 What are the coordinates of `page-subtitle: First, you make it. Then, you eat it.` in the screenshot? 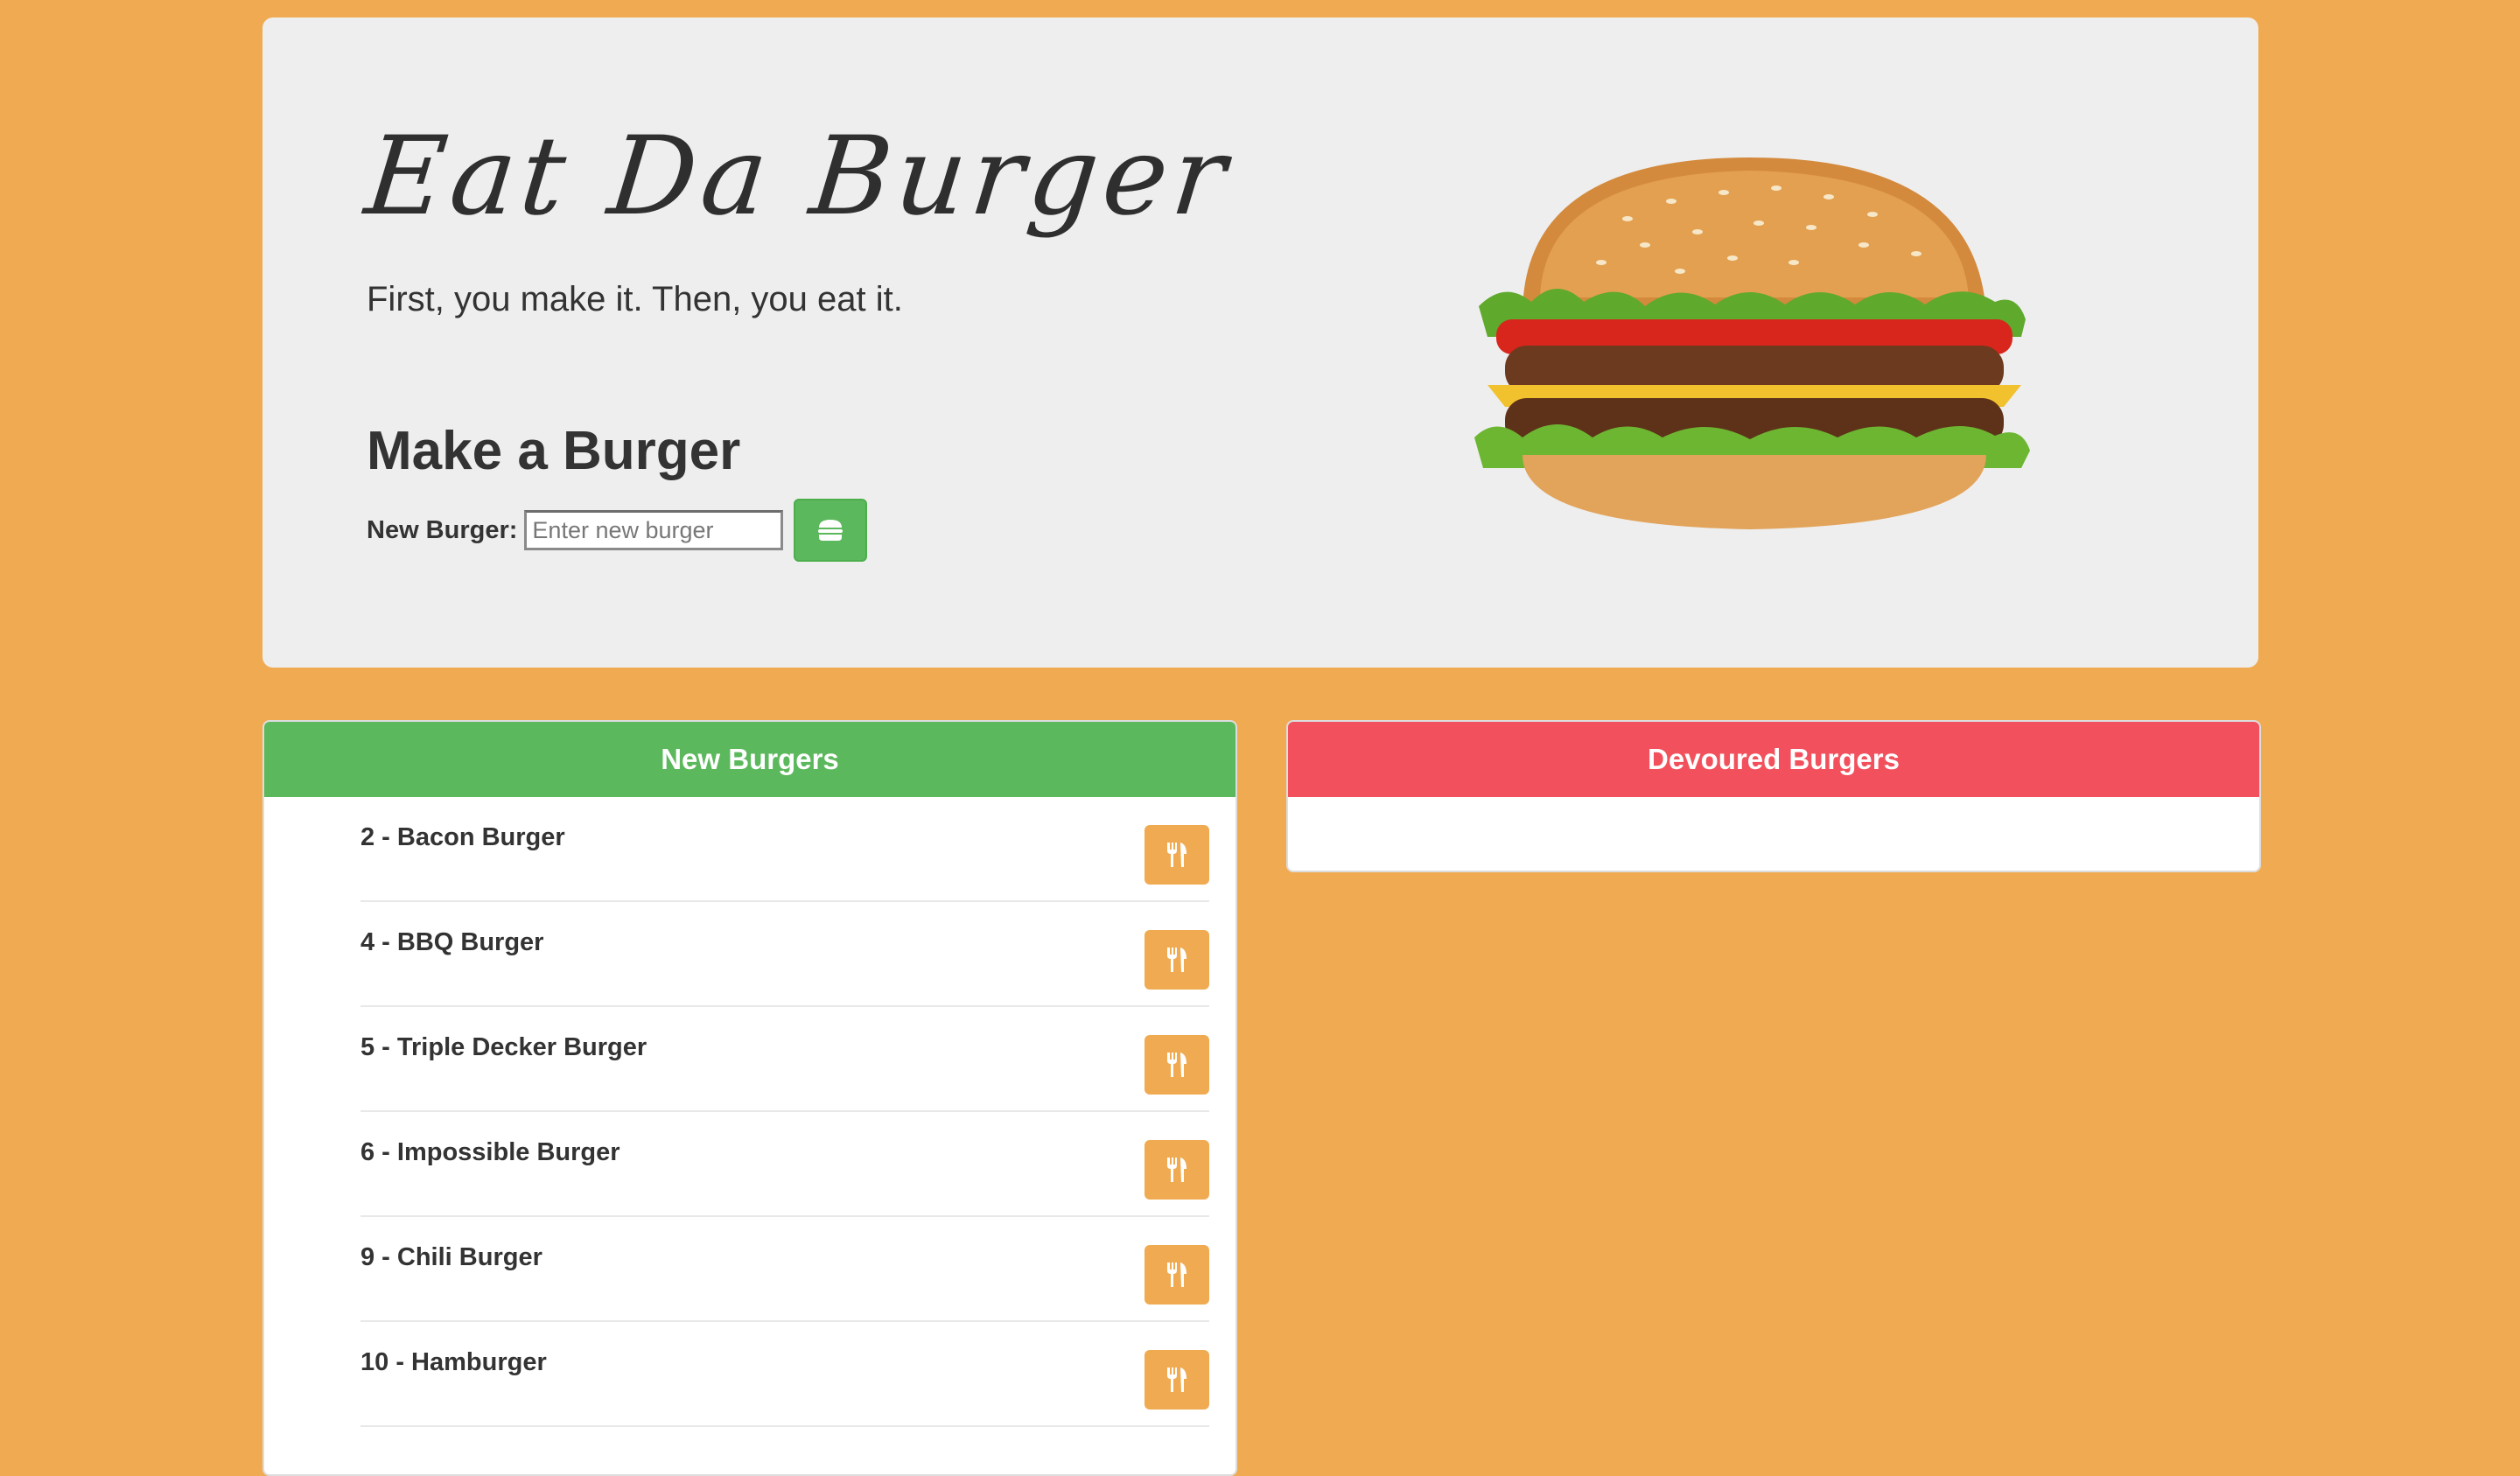 It's located at (635, 299).